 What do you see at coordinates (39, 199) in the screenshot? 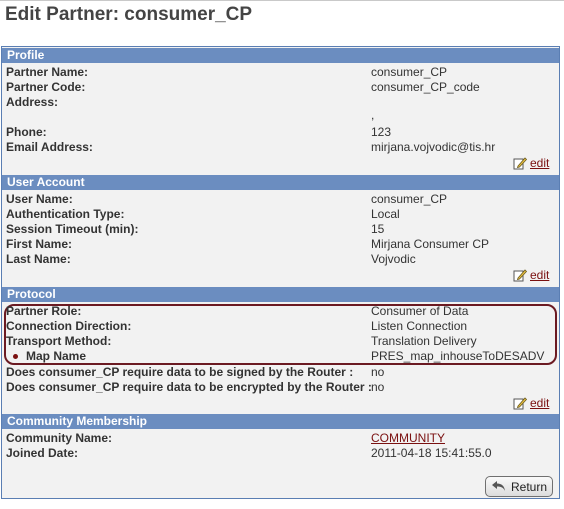
I see `user-name-label: User Name:` at bounding box center [39, 199].